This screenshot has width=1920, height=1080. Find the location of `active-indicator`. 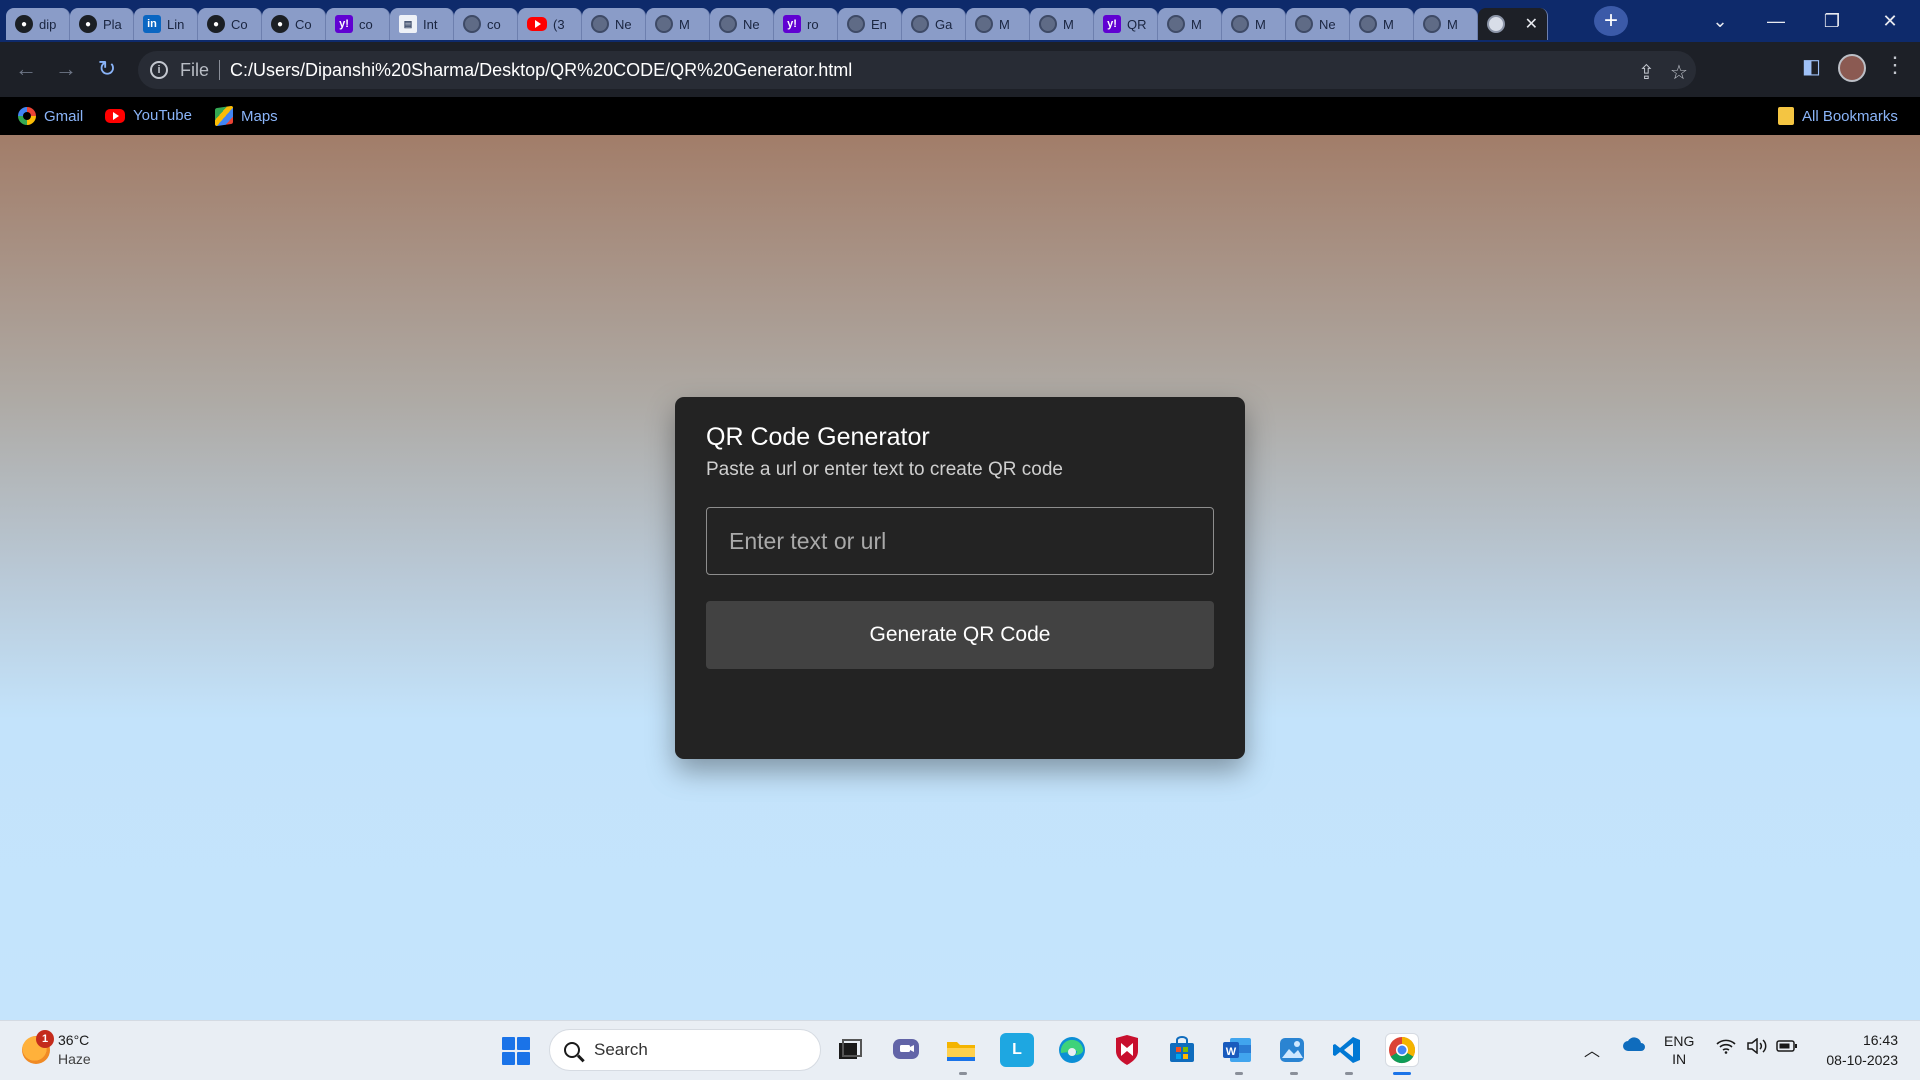

active-indicator is located at coordinates (1402, 1073).